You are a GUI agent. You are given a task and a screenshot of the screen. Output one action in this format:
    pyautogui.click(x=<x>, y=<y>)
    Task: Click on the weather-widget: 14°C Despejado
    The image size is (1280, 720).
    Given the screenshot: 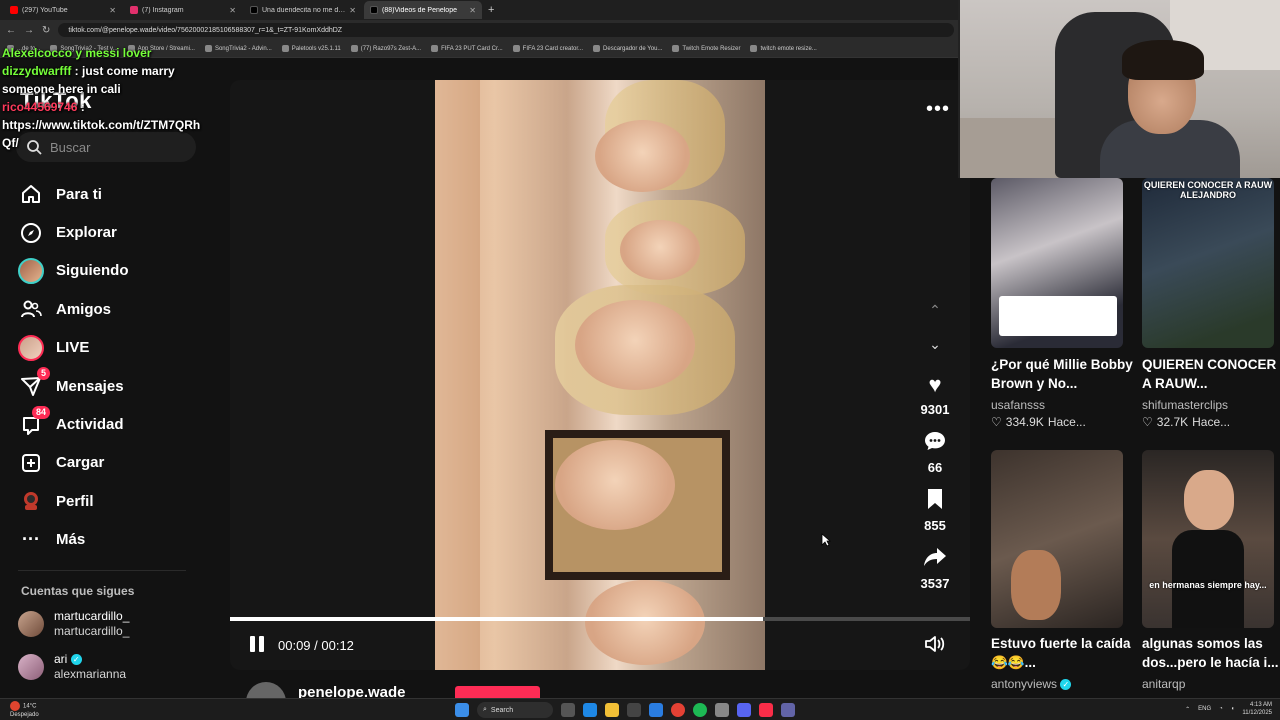 What is the action you would take?
    pyautogui.click(x=24, y=710)
    